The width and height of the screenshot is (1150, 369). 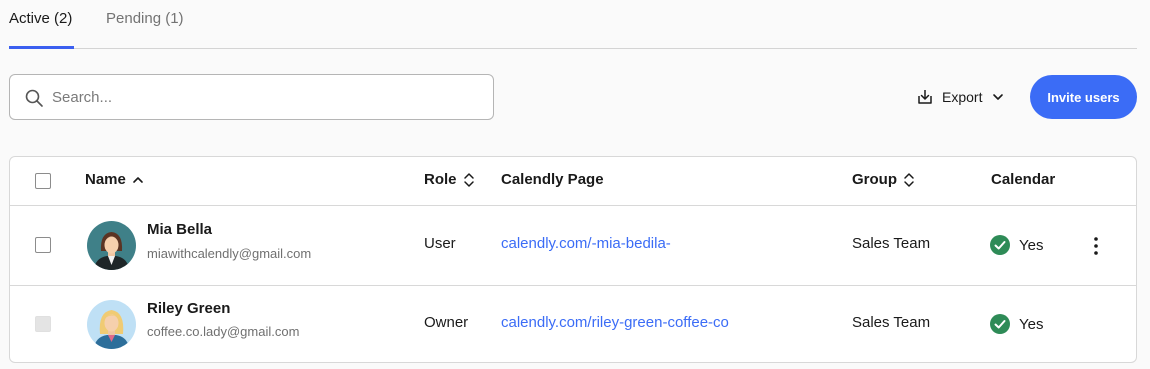 What do you see at coordinates (34, 98) in the screenshot?
I see `search-icon` at bounding box center [34, 98].